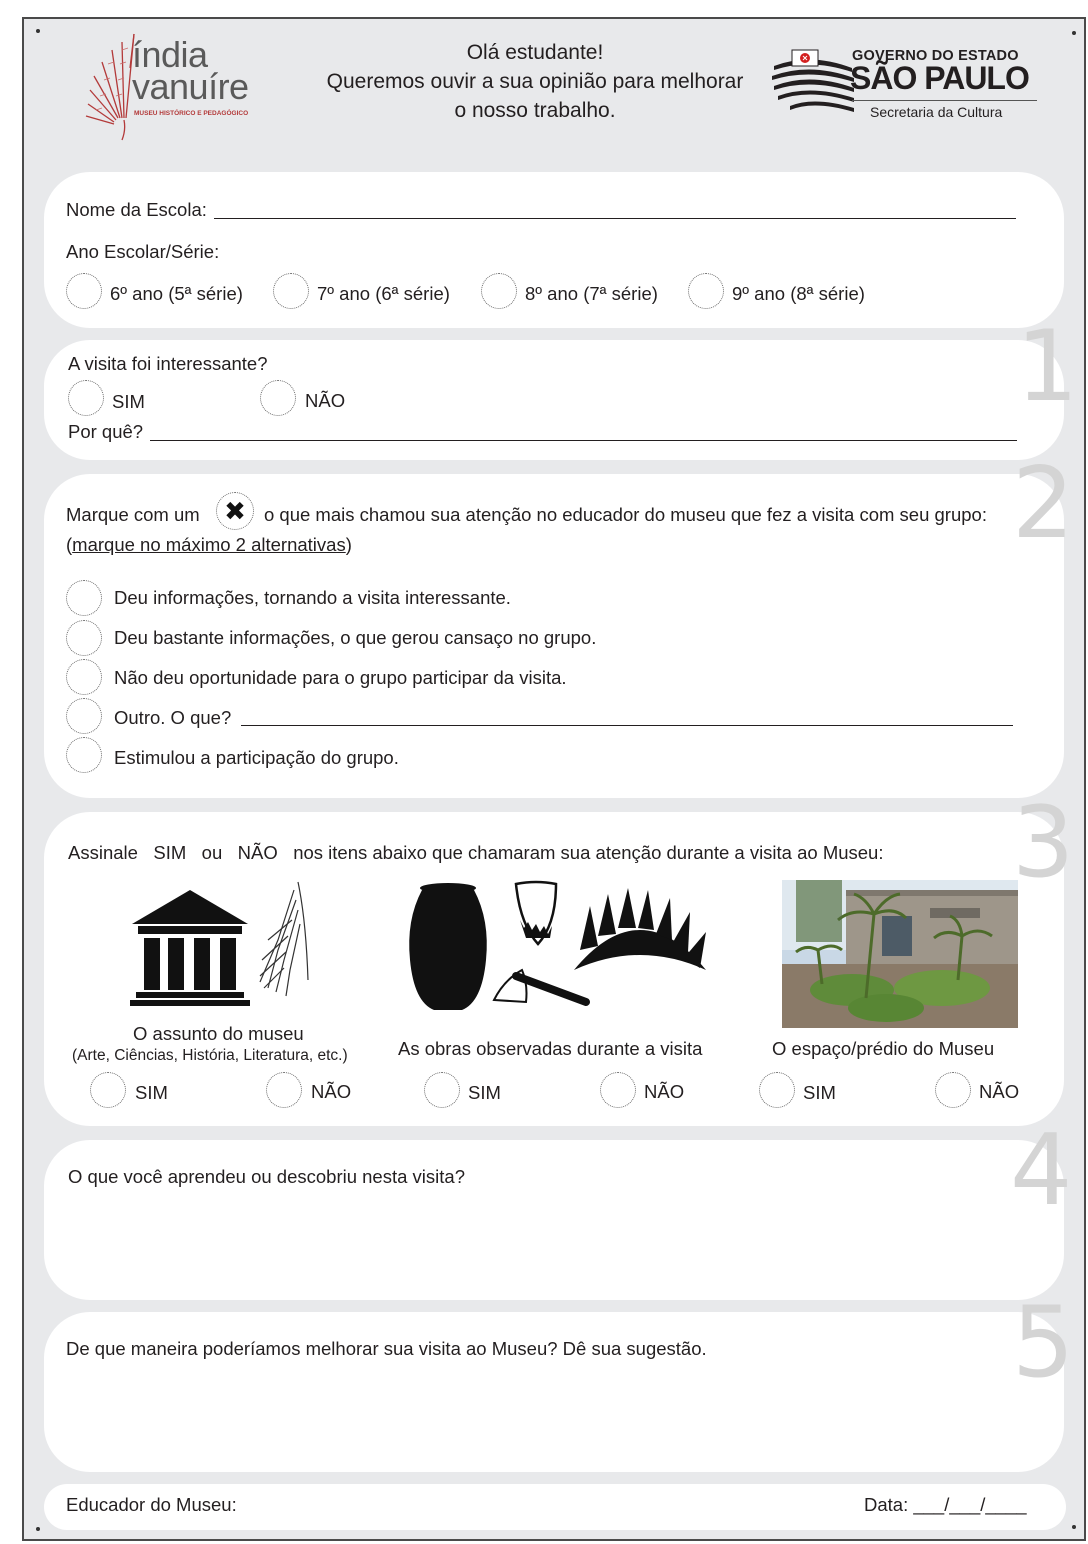 The width and height of the screenshot is (1088, 1544). Describe the element at coordinates (383, 293) in the screenshot. I see `grade-7-label: 7º ano (6ª série)` at that location.